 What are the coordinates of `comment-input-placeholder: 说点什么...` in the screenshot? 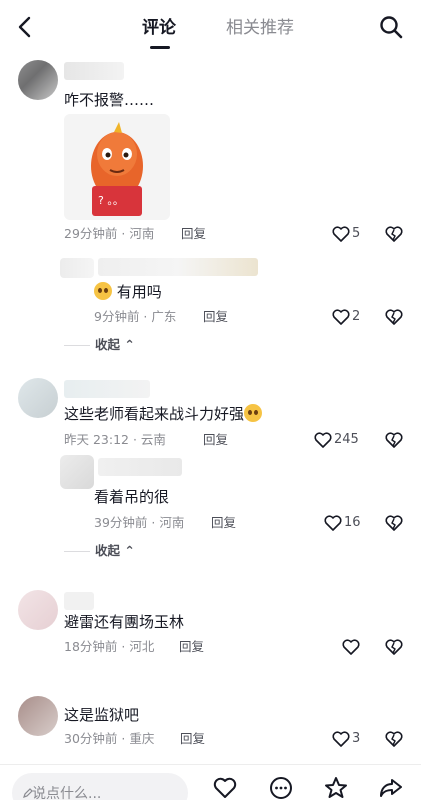 It's located at (67, 793).